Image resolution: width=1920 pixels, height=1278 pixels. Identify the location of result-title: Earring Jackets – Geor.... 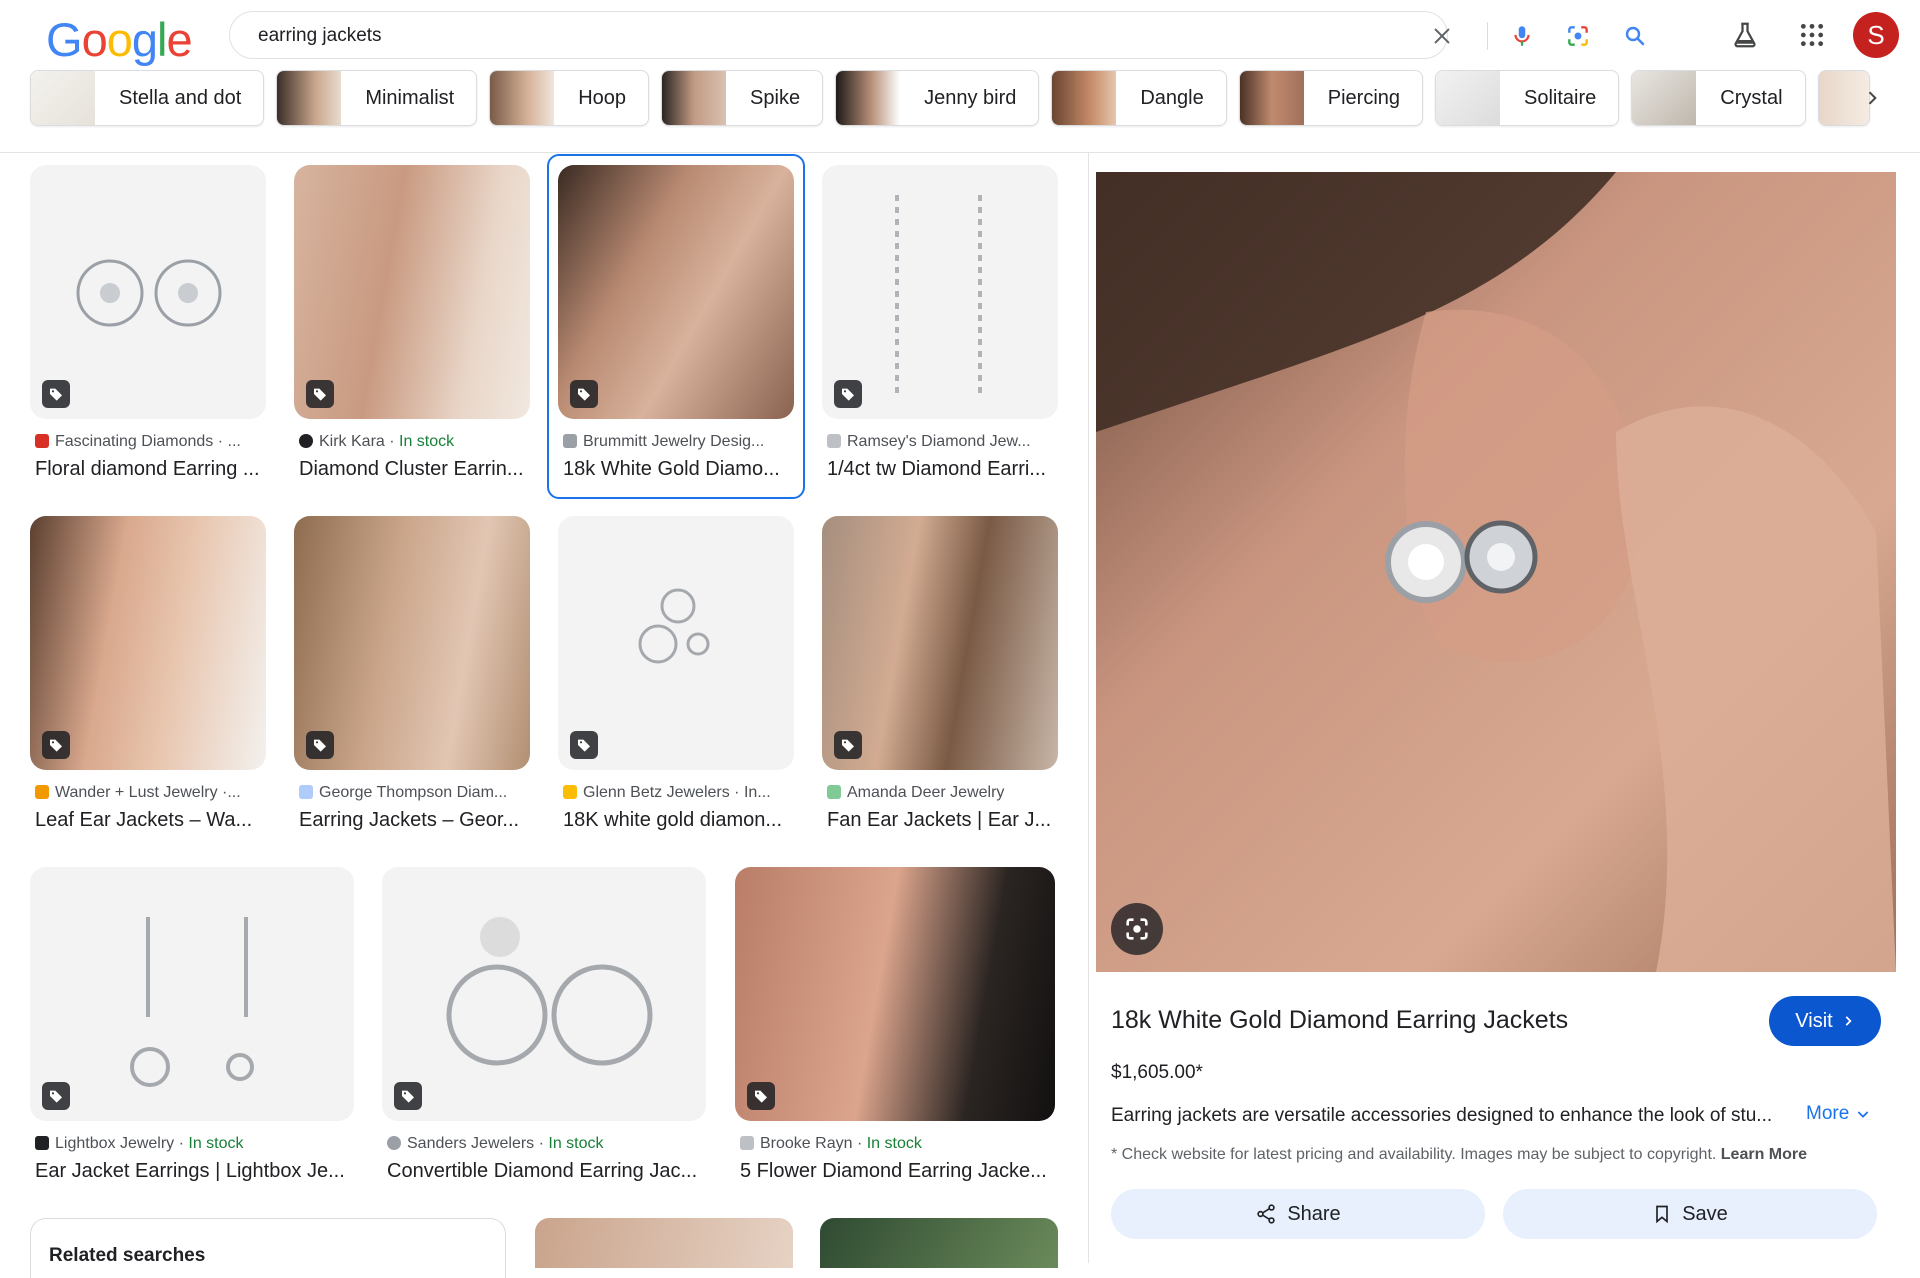
(414, 820).